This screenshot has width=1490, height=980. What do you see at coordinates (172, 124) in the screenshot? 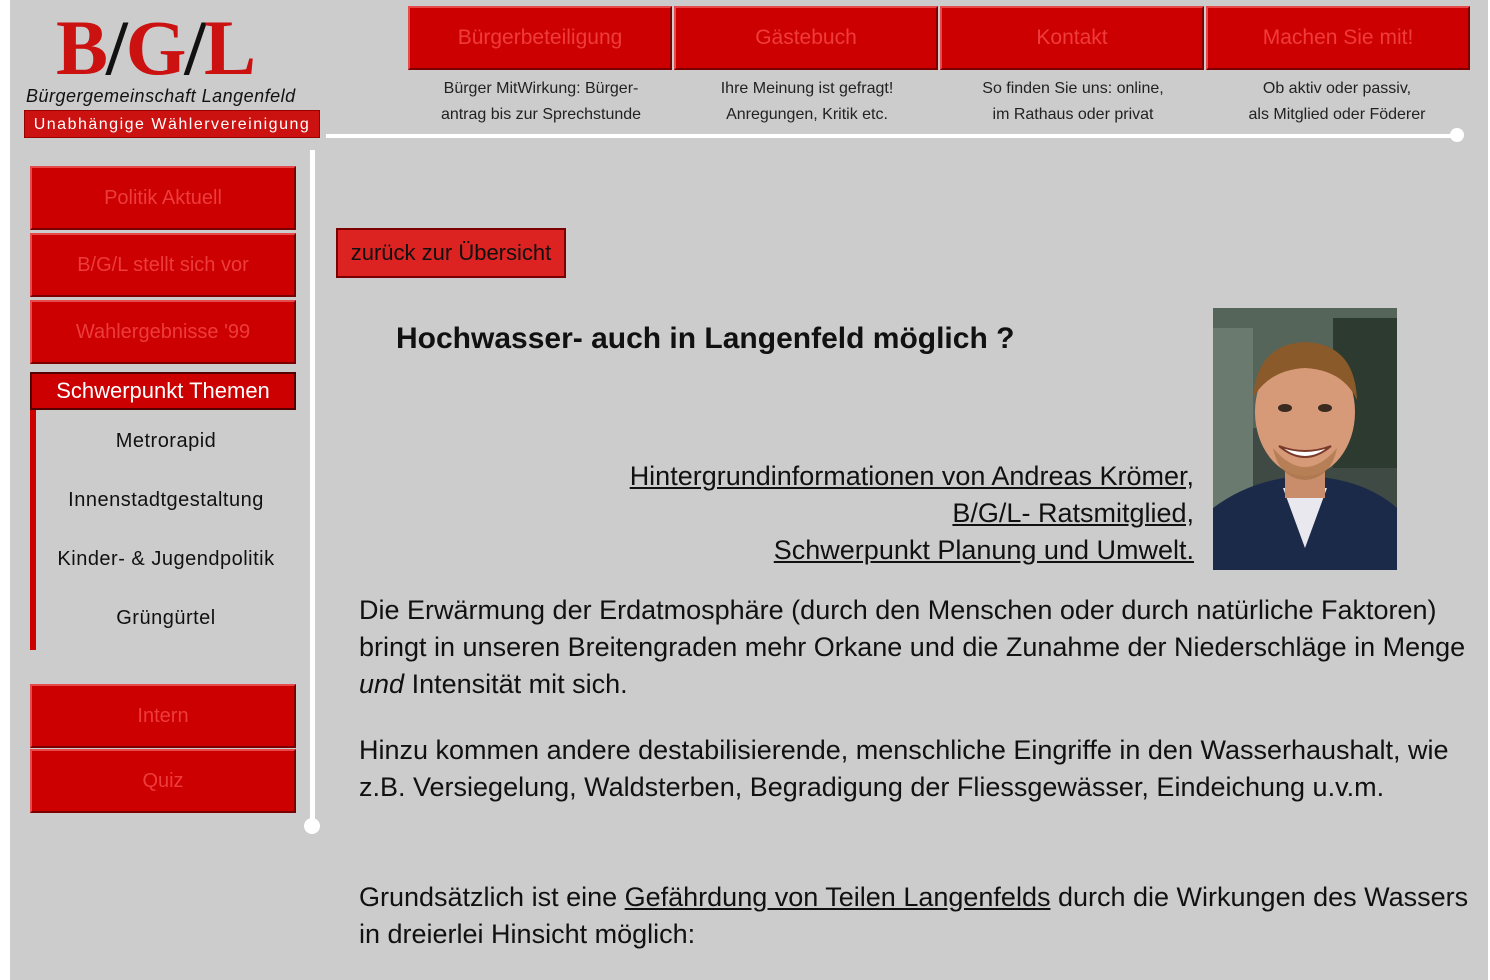
I see `logo-badge: Unabhängige Wählervereinigung` at bounding box center [172, 124].